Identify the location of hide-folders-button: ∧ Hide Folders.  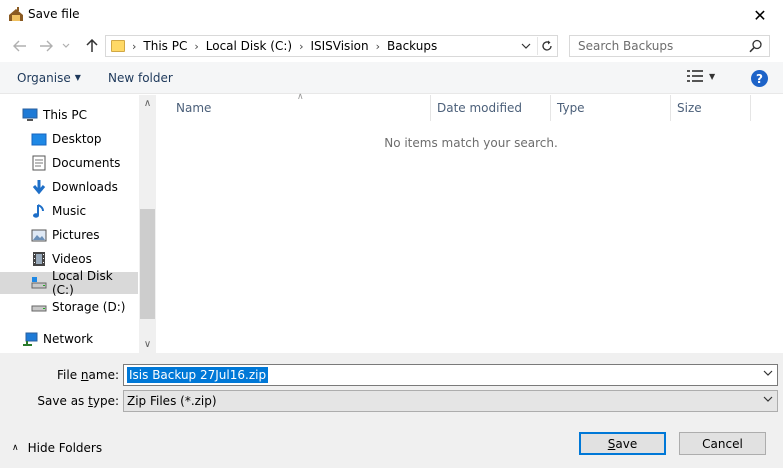
(57, 448).